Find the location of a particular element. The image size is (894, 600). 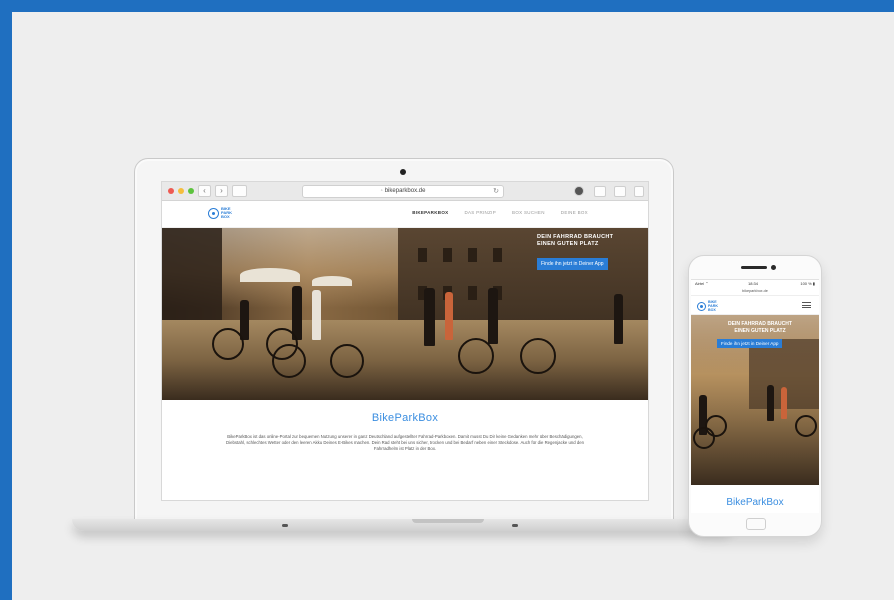

home-button is located at coordinates (756, 524).